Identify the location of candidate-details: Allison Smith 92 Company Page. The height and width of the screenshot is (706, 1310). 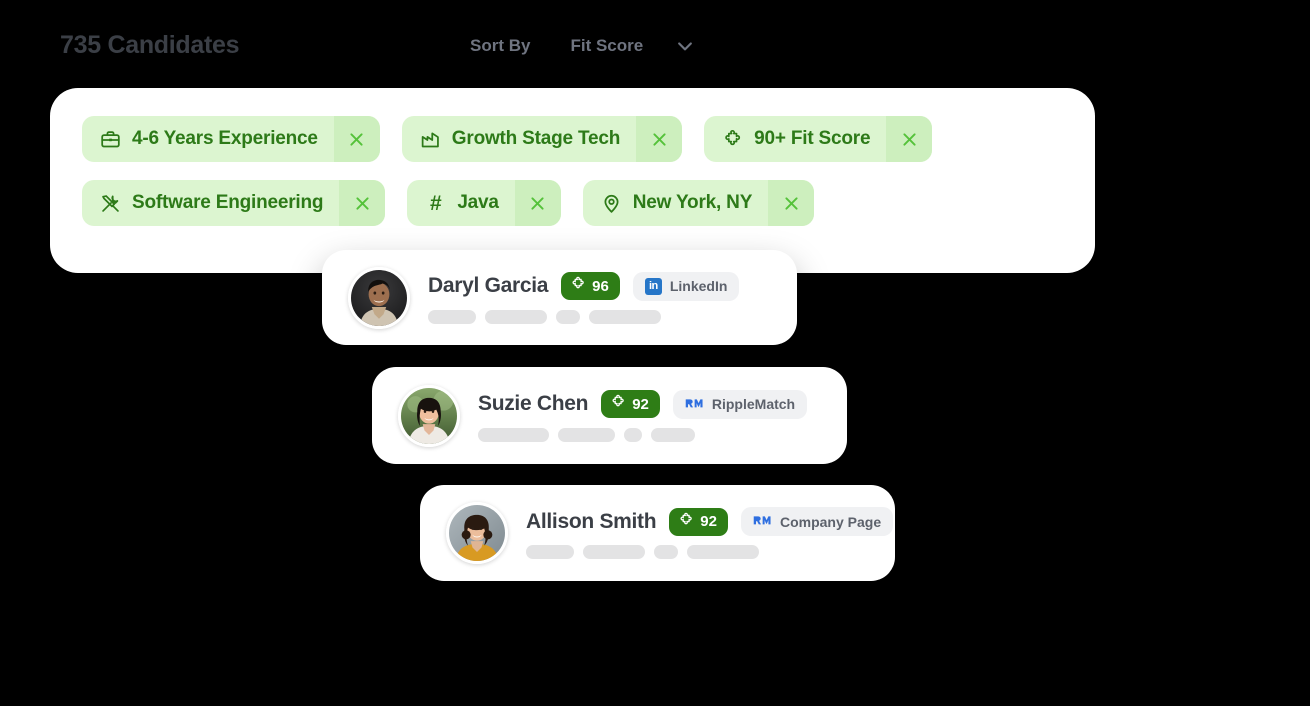
(710, 533).